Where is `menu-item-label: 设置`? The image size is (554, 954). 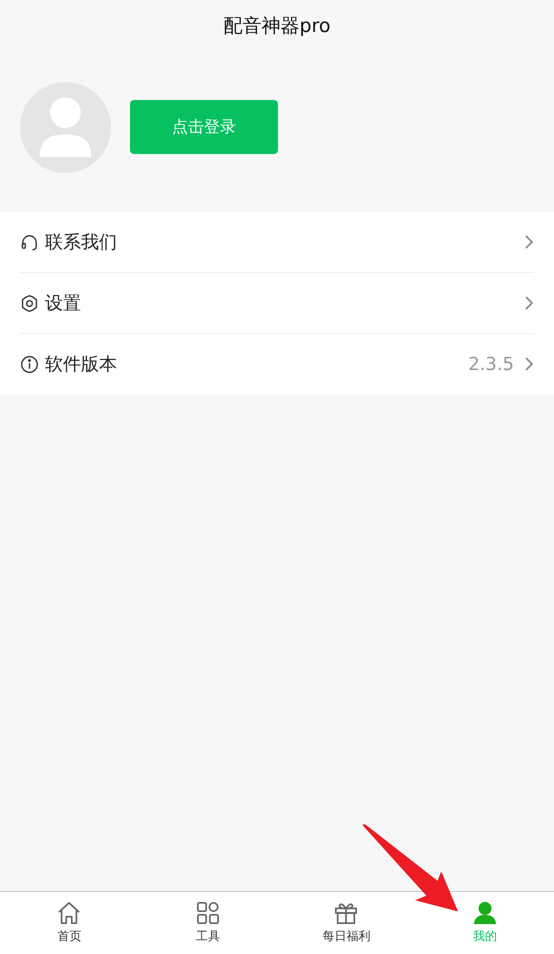
menu-item-label: 设置 is located at coordinates (63, 303).